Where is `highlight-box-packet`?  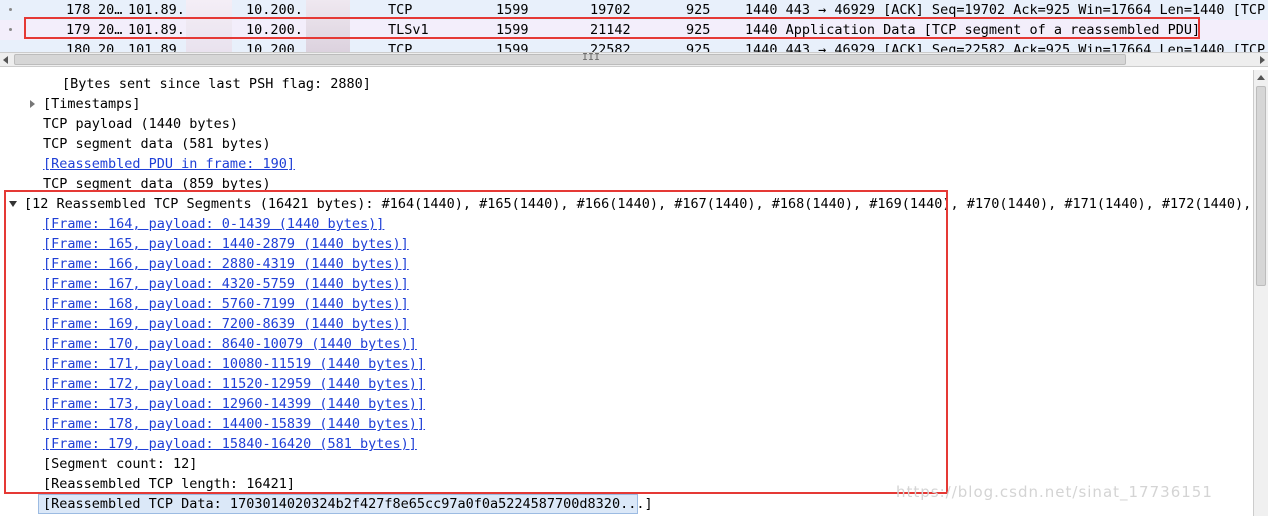
highlight-box-packet is located at coordinates (612, 28).